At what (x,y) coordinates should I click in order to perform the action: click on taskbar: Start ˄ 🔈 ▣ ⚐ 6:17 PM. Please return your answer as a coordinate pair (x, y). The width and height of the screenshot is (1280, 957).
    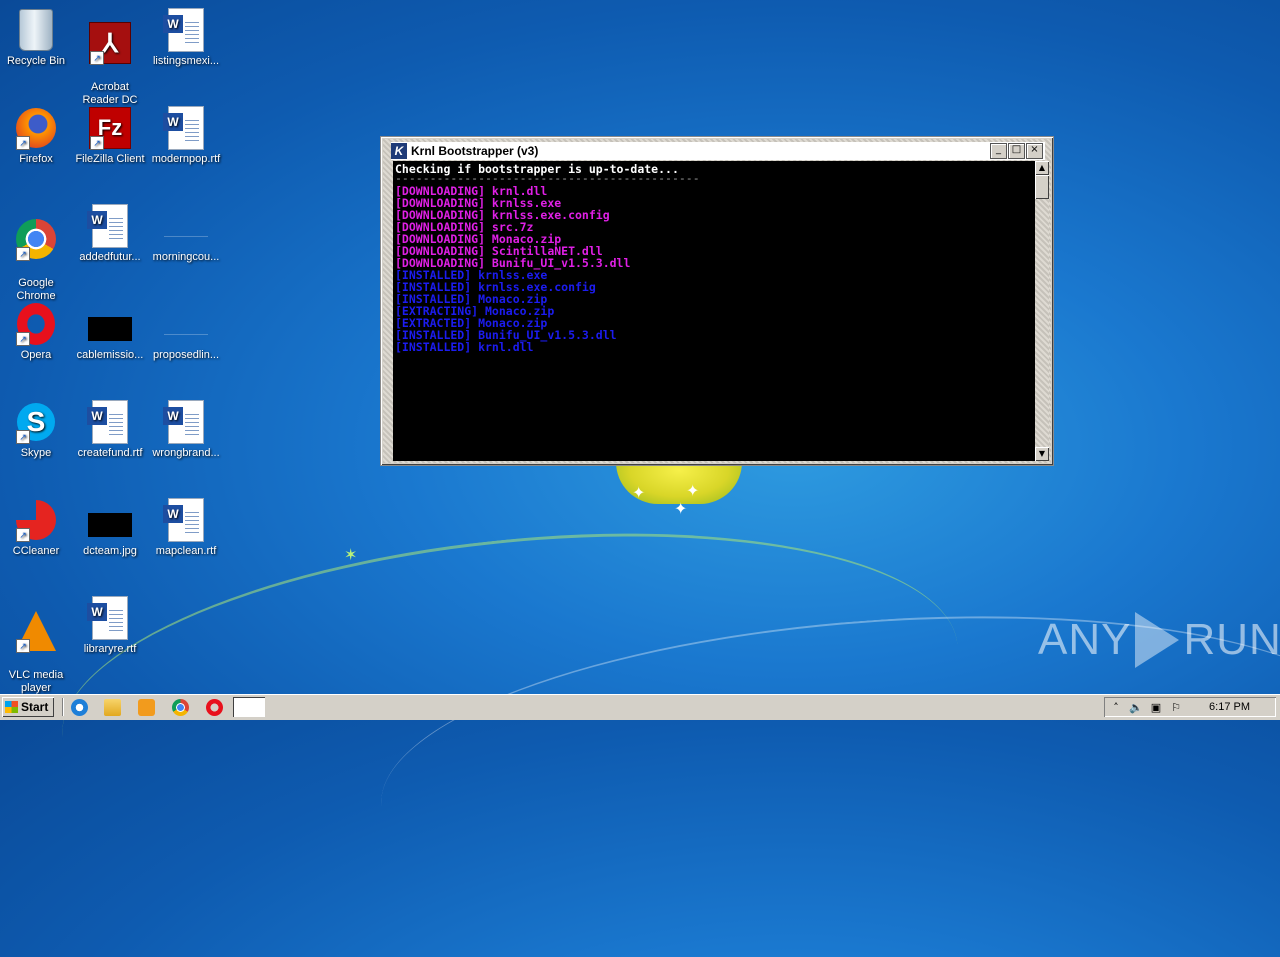
    Looking at the image, I should click on (640, 707).